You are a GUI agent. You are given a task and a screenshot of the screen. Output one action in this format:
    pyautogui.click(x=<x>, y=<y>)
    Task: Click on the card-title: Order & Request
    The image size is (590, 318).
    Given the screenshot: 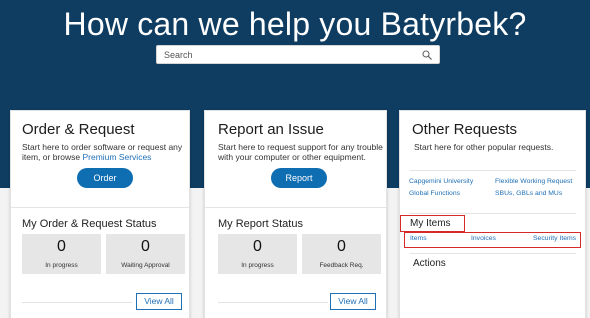 What is the action you would take?
    pyautogui.click(x=78, y=129)
    